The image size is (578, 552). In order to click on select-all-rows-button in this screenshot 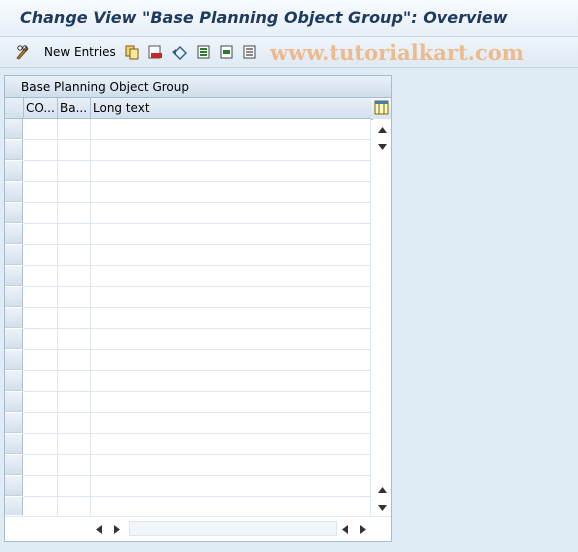, I will do `click(14, 108)`.